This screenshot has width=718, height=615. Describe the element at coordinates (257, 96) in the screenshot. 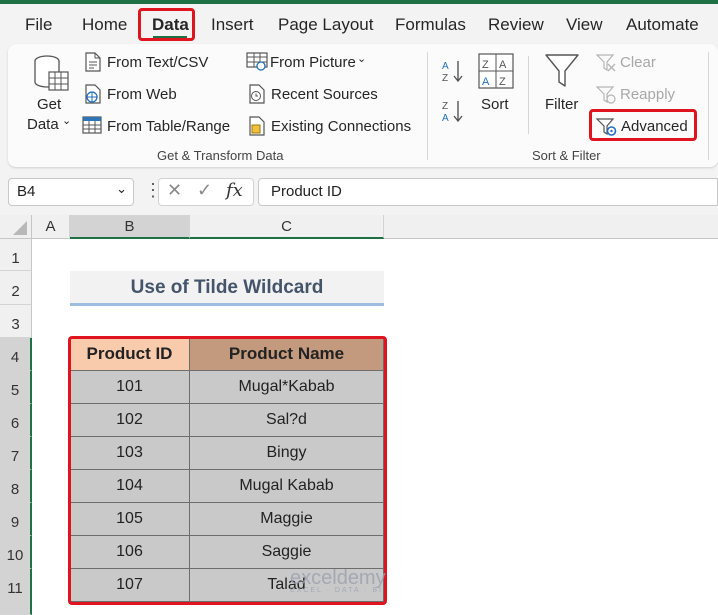

I see `recent-sources-icon` at that location.